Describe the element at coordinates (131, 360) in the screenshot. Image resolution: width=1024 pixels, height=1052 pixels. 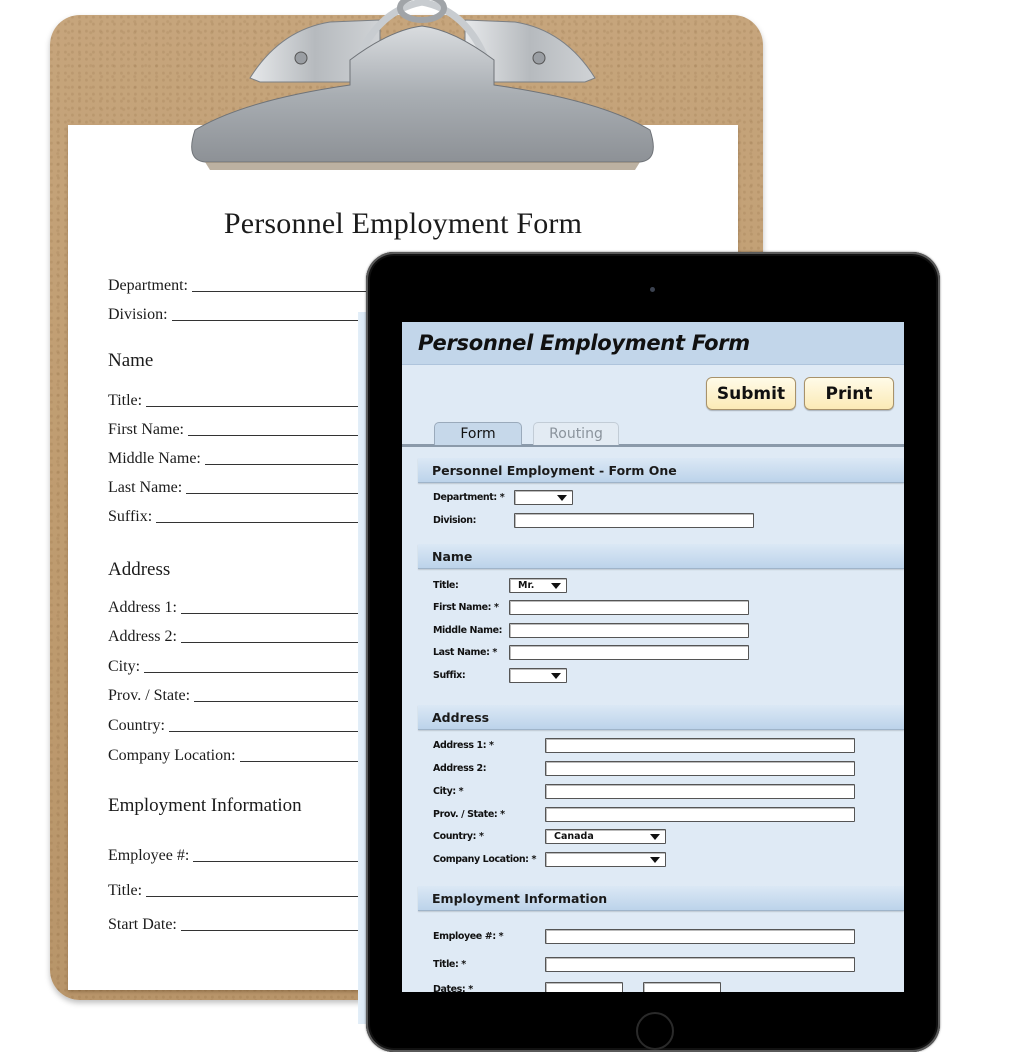
I see `paper-heading-name: Name` at that location.